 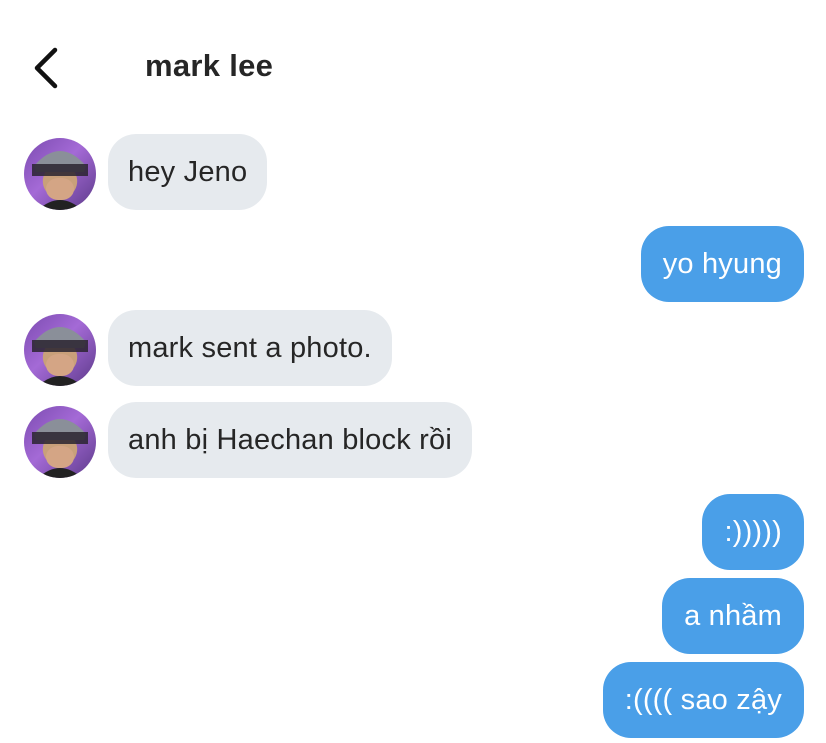 I want to click on message-text: :))))), so click(x=753, y=531).